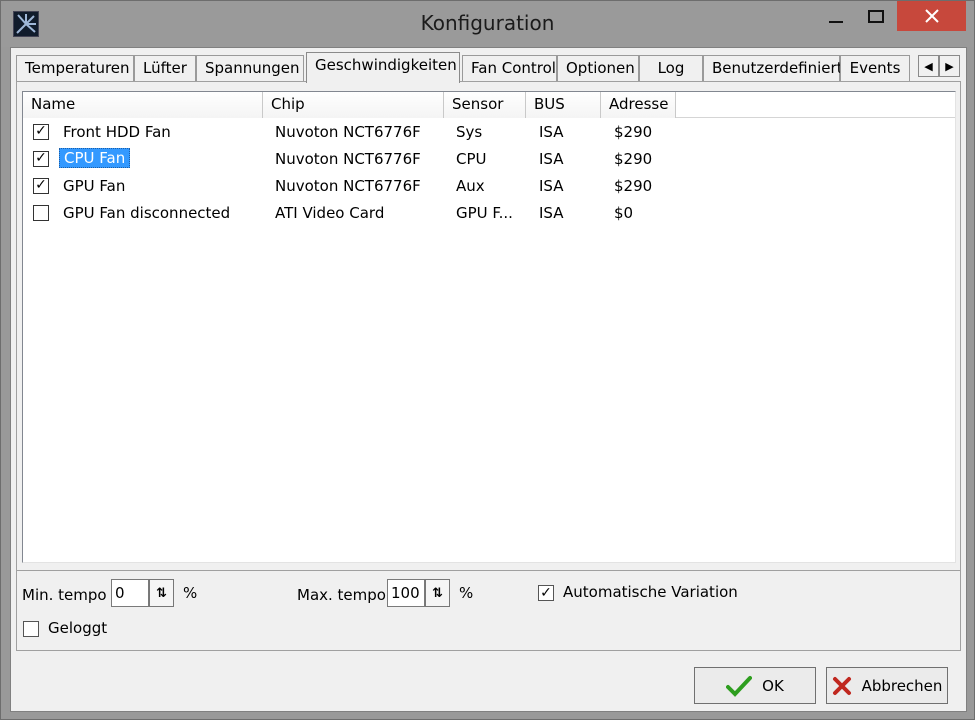  Describe the element at coordinates (638, 105) in the screenshot. I see `column-address: Adresse` at that location.